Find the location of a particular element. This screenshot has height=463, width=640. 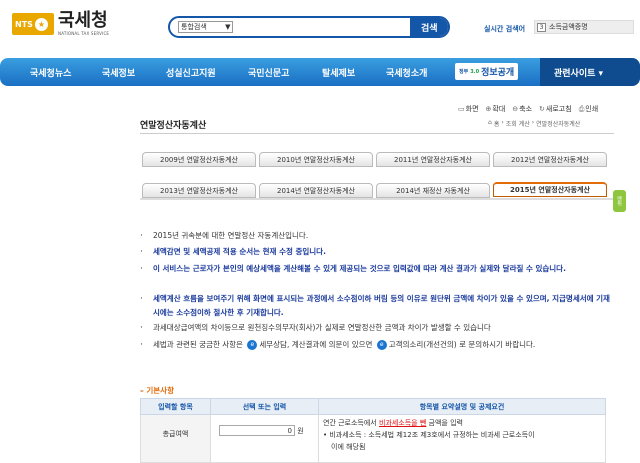

site-logo: NTS ★ 국세청 NATIONAL TAX SERVICE is located at coordinates (60, 24).